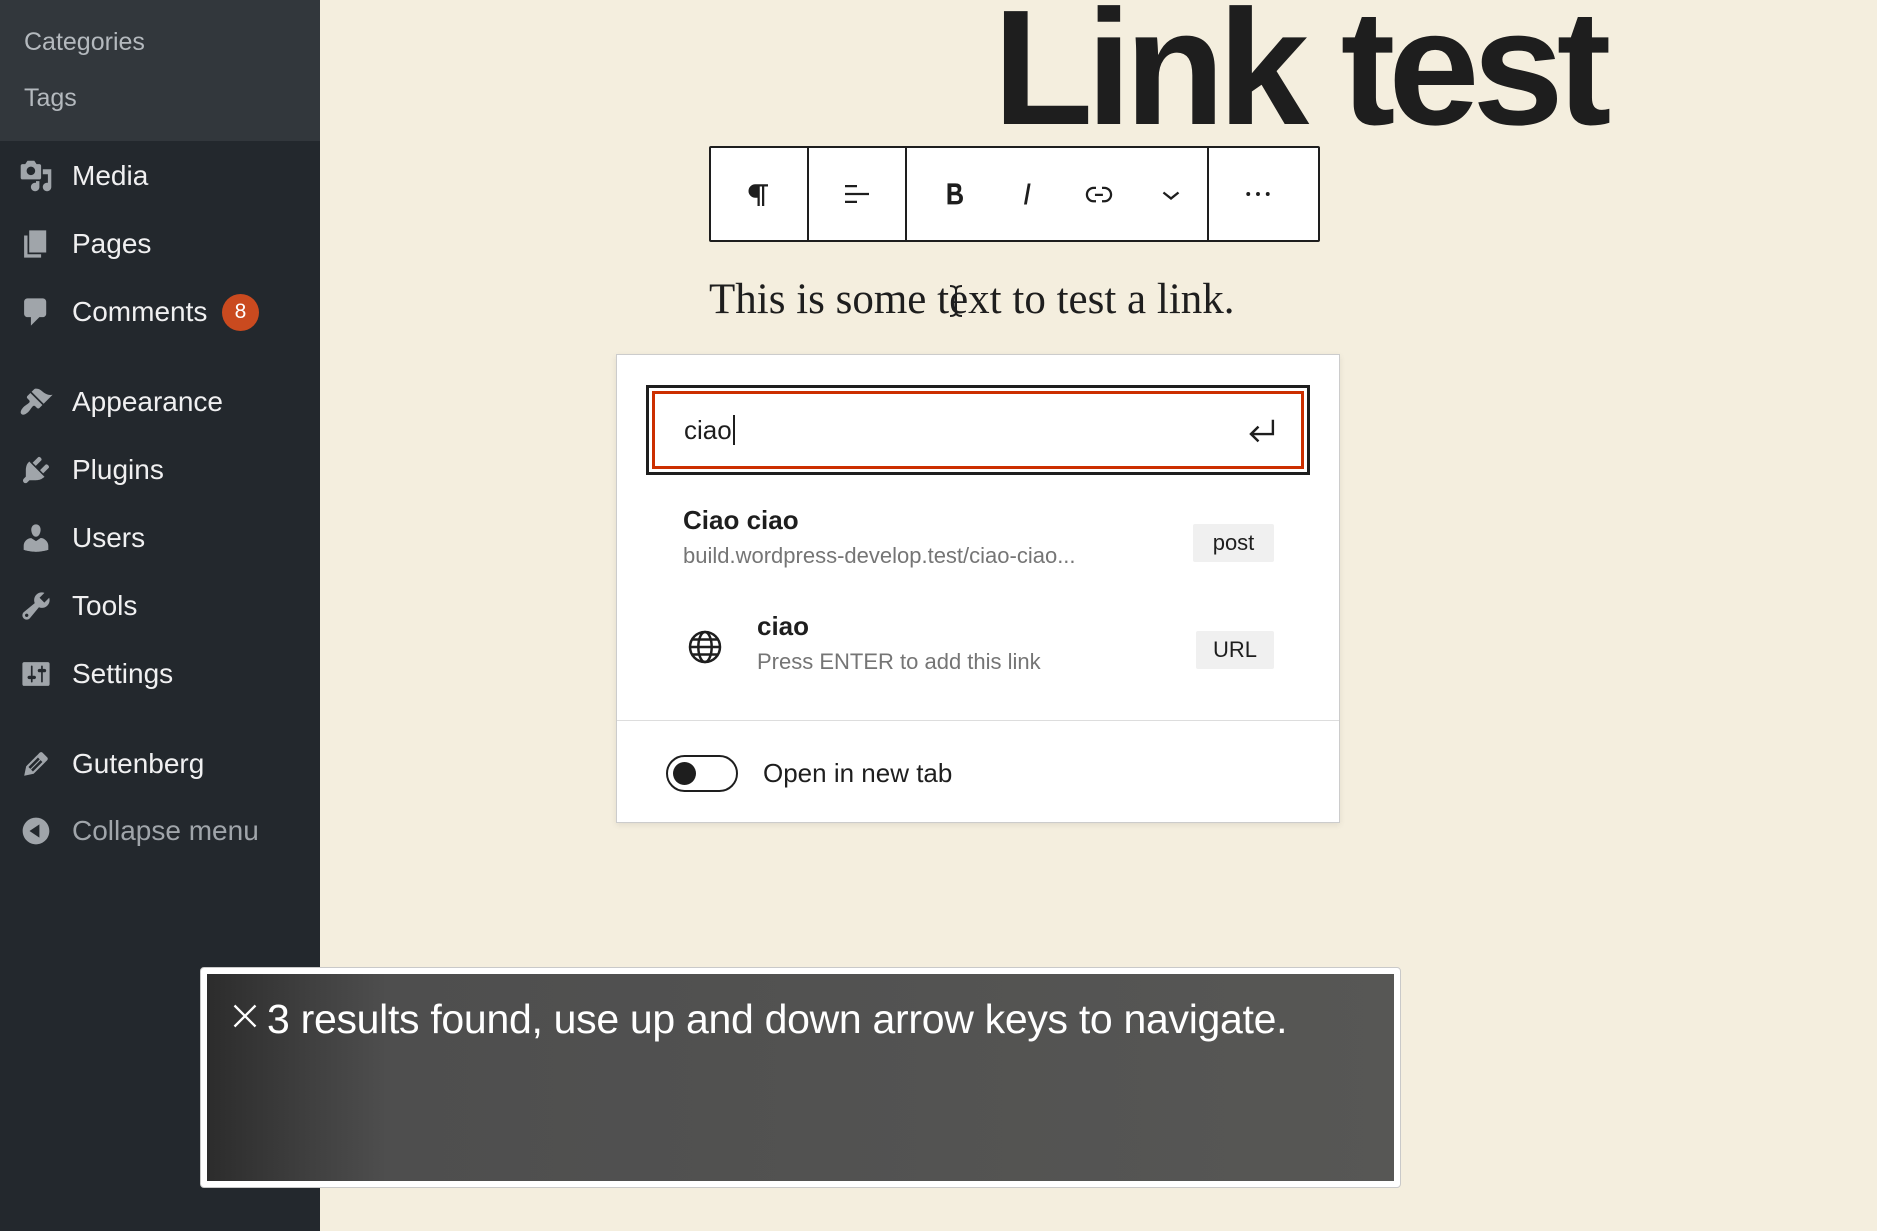 The width and height of the screenshot is (1877, 1231). What do you see at coordinates (160, 606) in the screenshot?
I see `sidebar-item-tools: Tools` at bounding box center [160, 606].